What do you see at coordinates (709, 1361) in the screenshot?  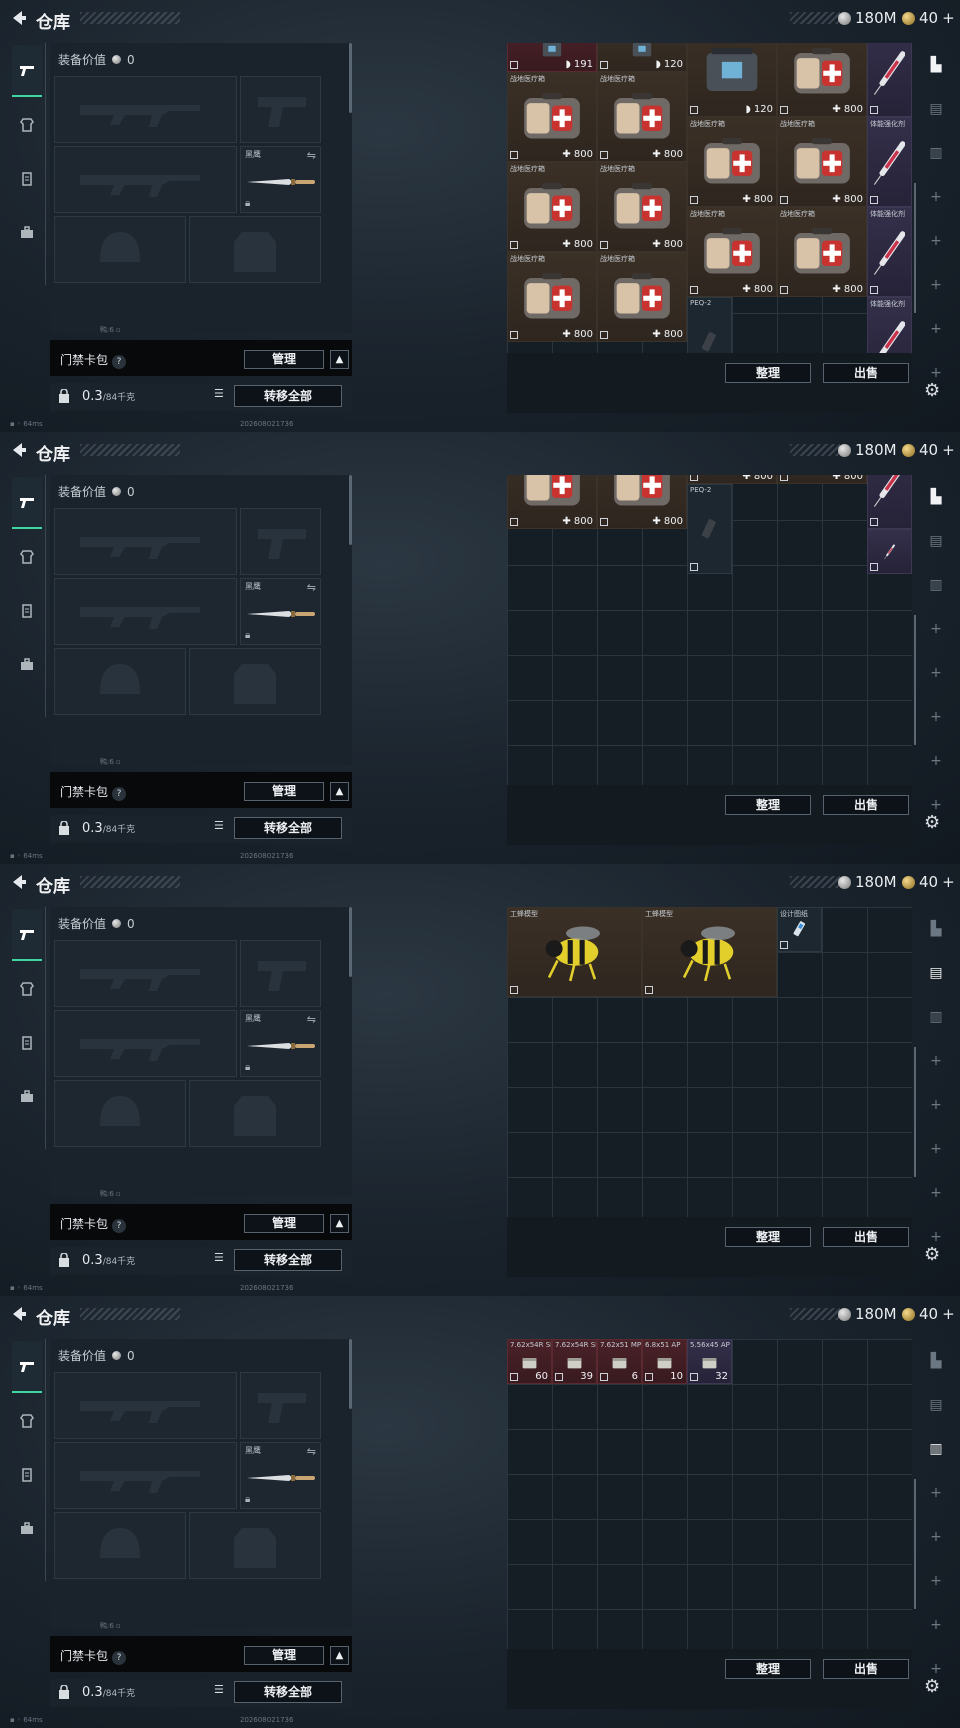 I see `stash-item: 5.56x45 AP 32` at bounding box center [709, 1361].